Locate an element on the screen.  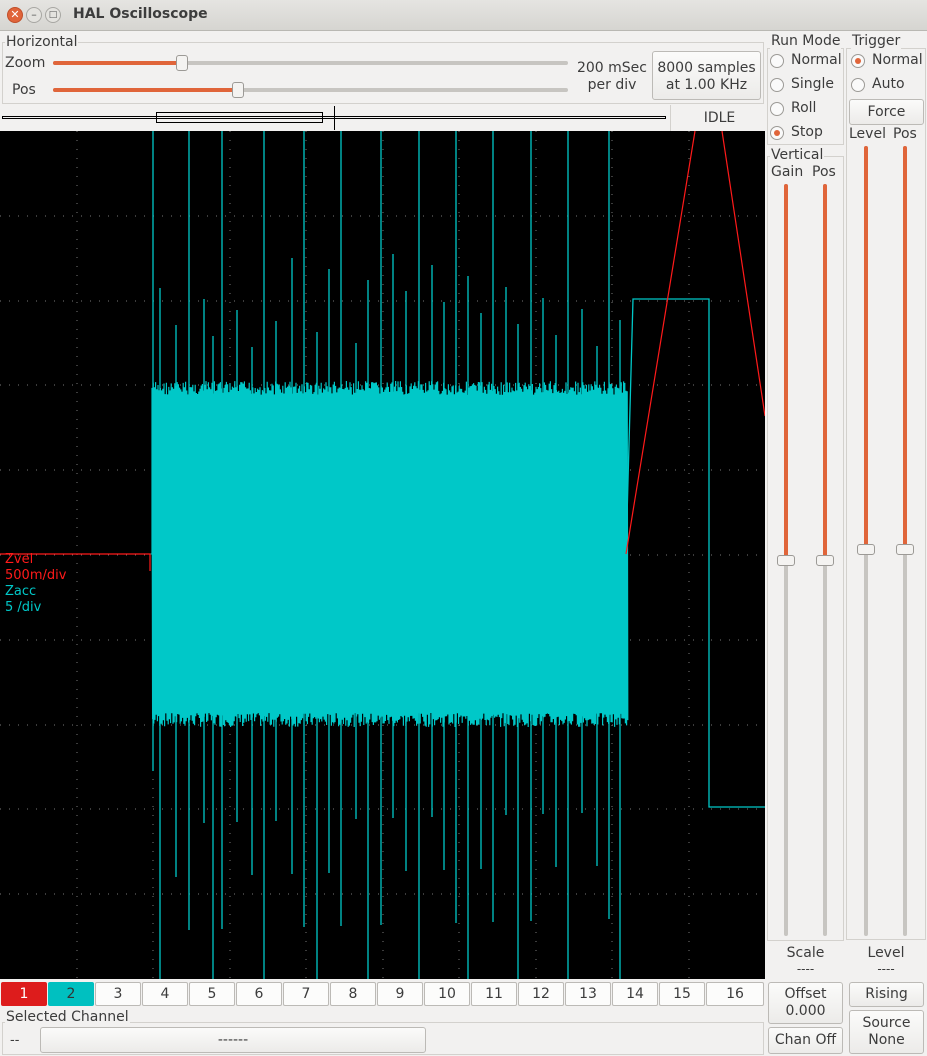
trigger-source-button: Source None is located at coordinates (886, 1032).